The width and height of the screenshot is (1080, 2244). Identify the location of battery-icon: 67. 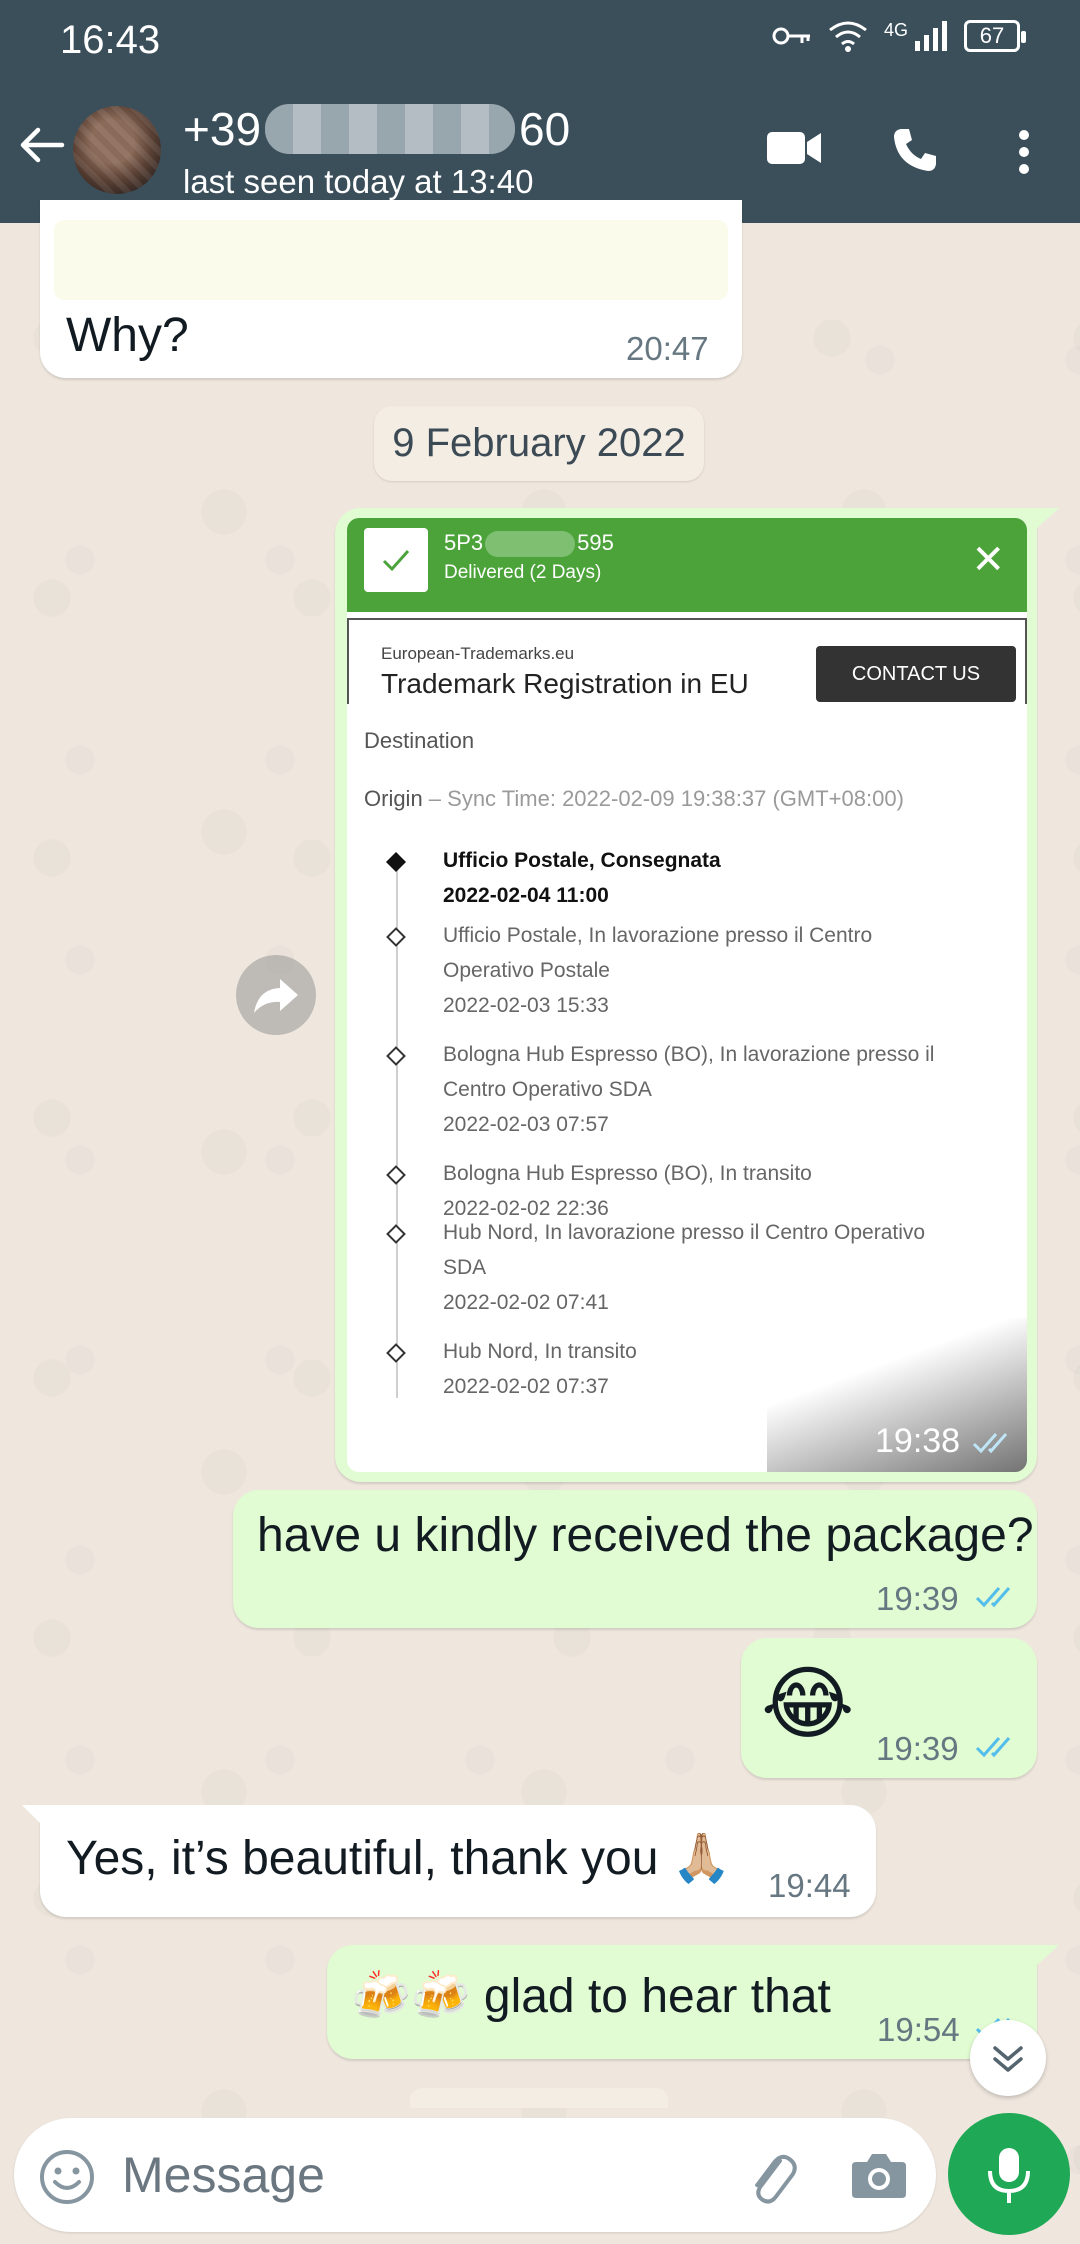
(995, 36).